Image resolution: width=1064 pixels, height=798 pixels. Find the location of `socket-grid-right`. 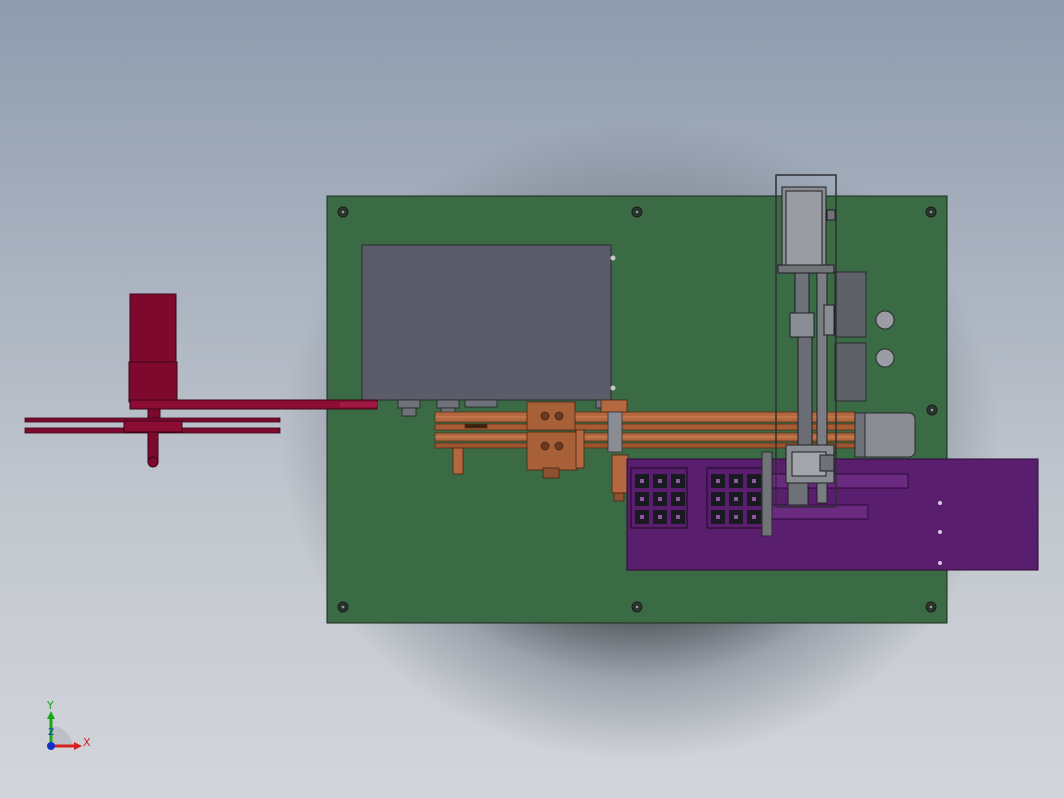

socket-grid-right is located at coordinates (736, 498).